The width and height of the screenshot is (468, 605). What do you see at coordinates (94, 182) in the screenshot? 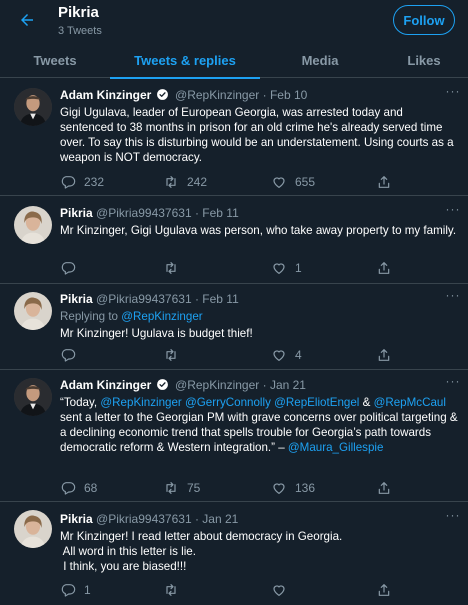
I see `reply-count: 232` at bounding box center [94, 182].